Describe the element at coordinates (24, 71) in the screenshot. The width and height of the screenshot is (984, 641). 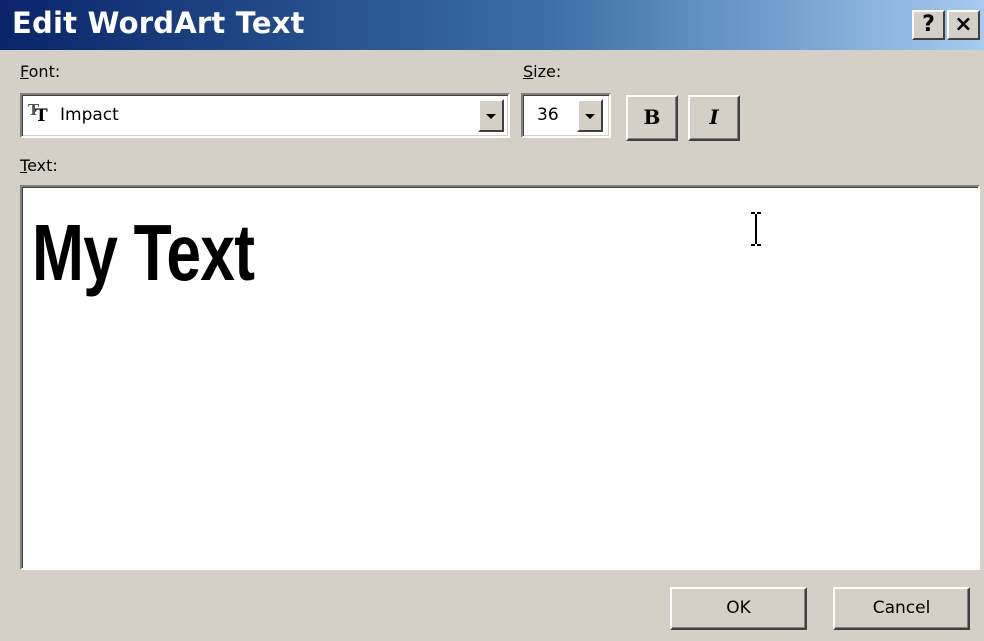
I see `font-label-accesskey: F` at that location.